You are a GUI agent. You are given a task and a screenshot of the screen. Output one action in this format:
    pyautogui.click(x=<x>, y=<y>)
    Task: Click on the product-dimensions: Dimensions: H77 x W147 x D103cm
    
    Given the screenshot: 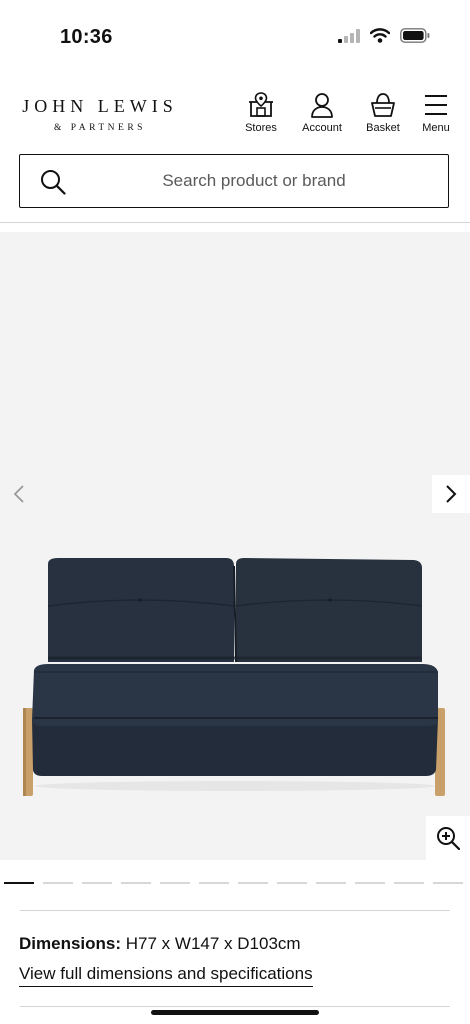 What is the action you would take?
    pyautogui.click(x=160, y=944)
    